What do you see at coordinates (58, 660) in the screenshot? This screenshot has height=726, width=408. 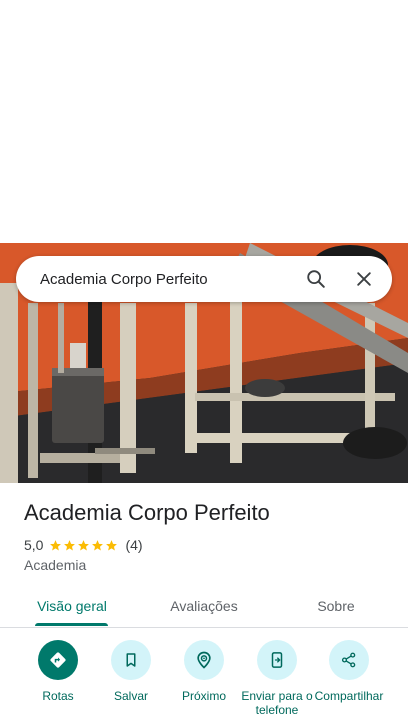 I see `directions-icon` at bounding box center [58, 660].